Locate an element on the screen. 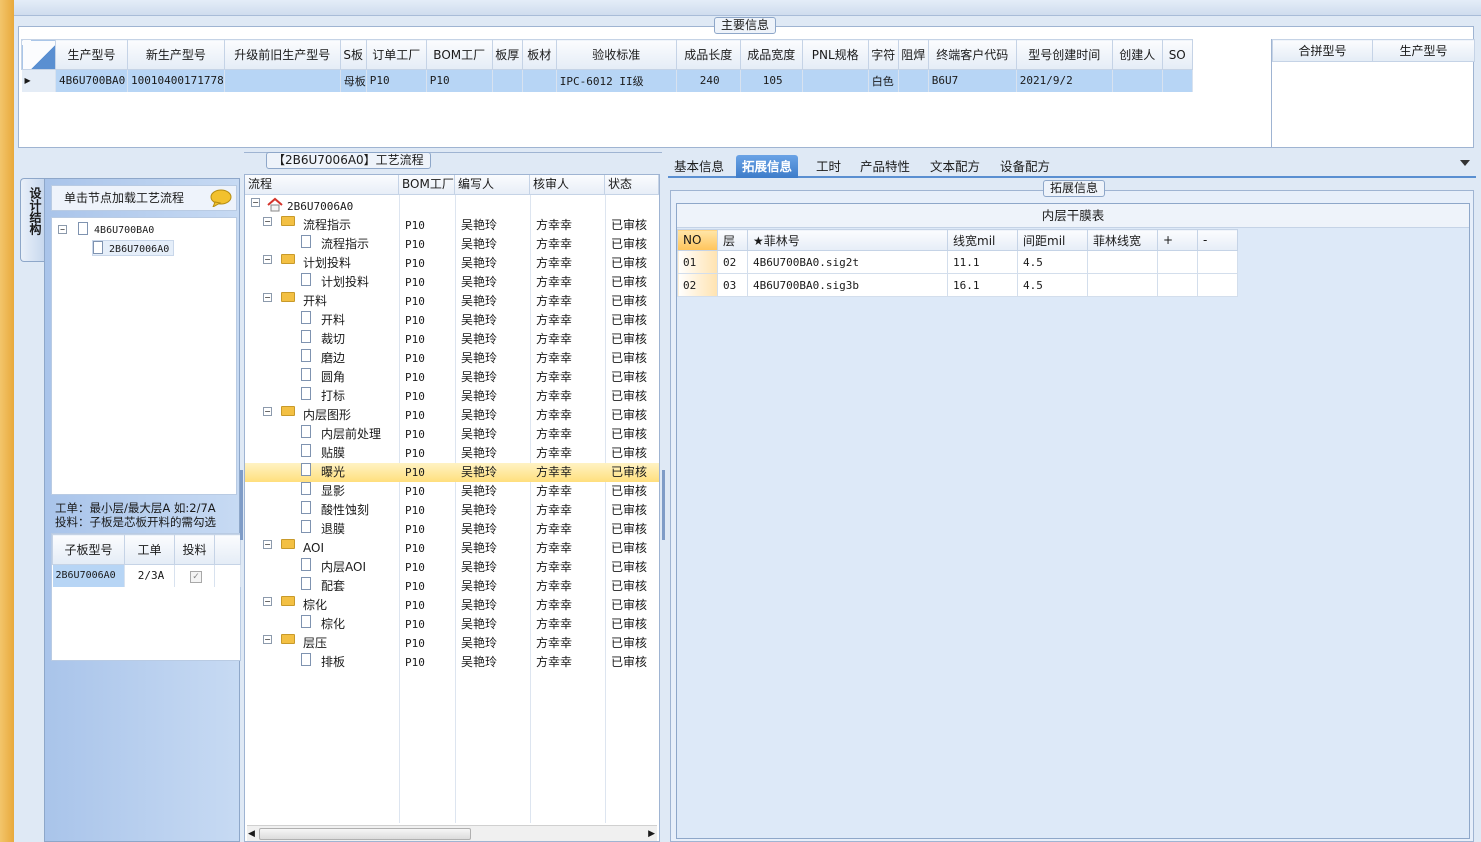 Image resolution: width=1481 pixels, height=842 pixels. process-col-bom: BOM工厂 is located at coordinates (427, 185).